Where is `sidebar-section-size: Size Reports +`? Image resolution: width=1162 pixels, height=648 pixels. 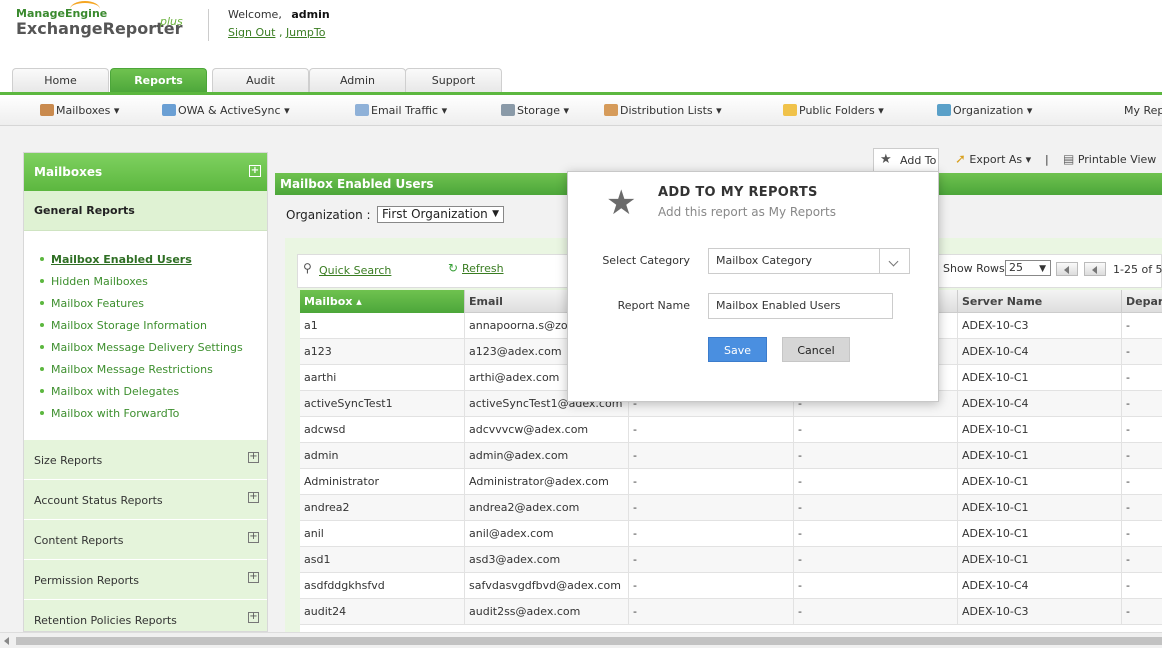 sidebar-section-size: Size Reports + is located at coordinates (145, 459).